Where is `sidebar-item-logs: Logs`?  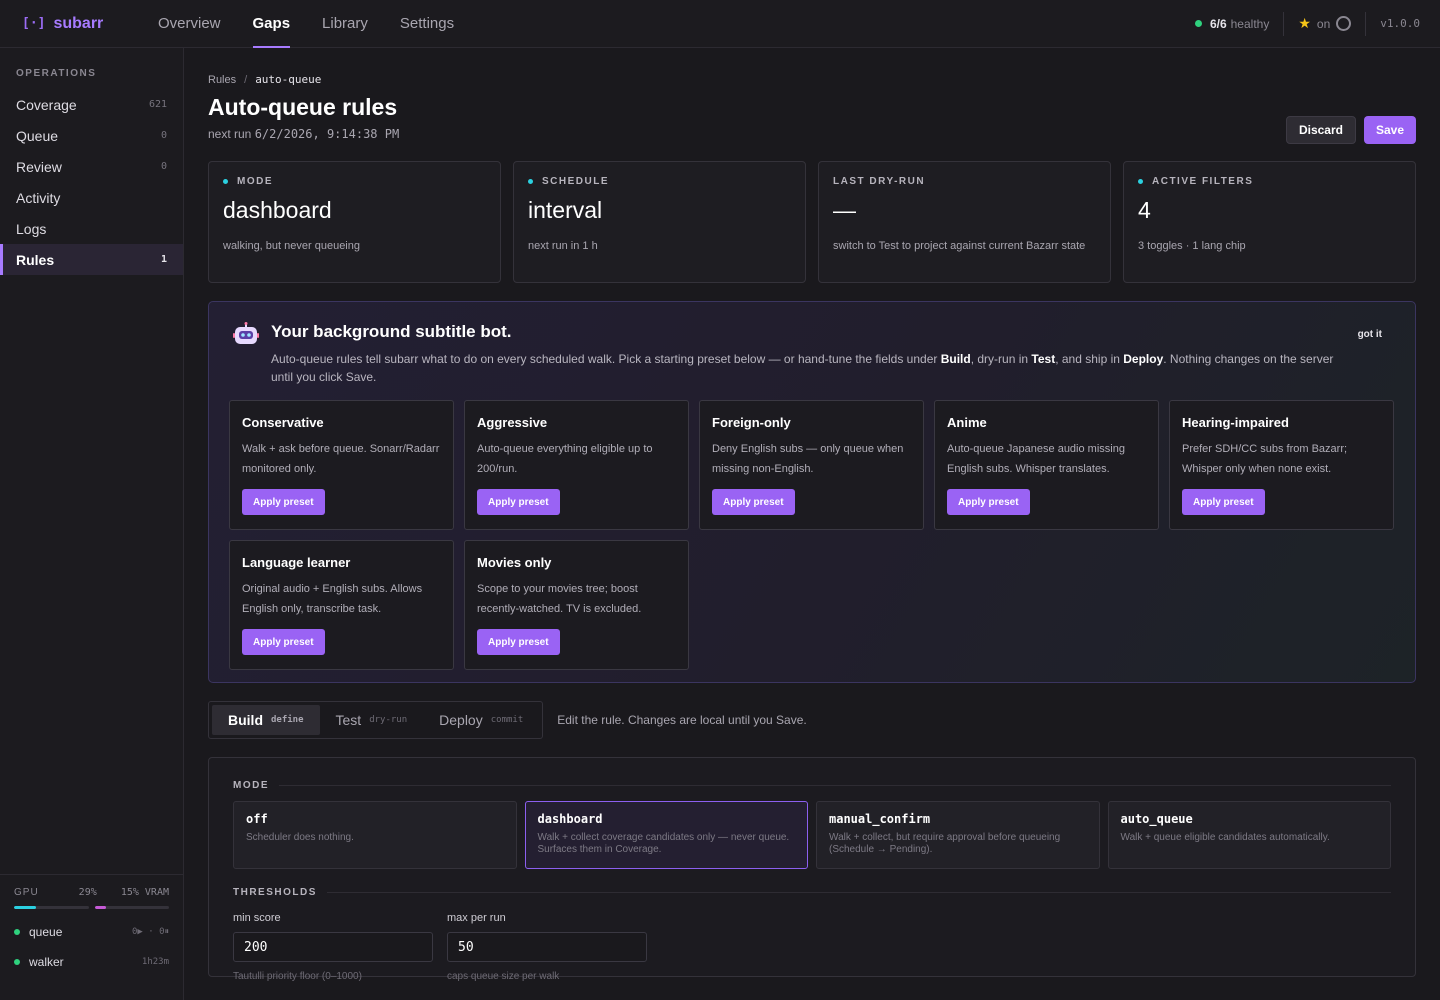 sidebar-item-logs: Logs is located at coordinates (91, 228).